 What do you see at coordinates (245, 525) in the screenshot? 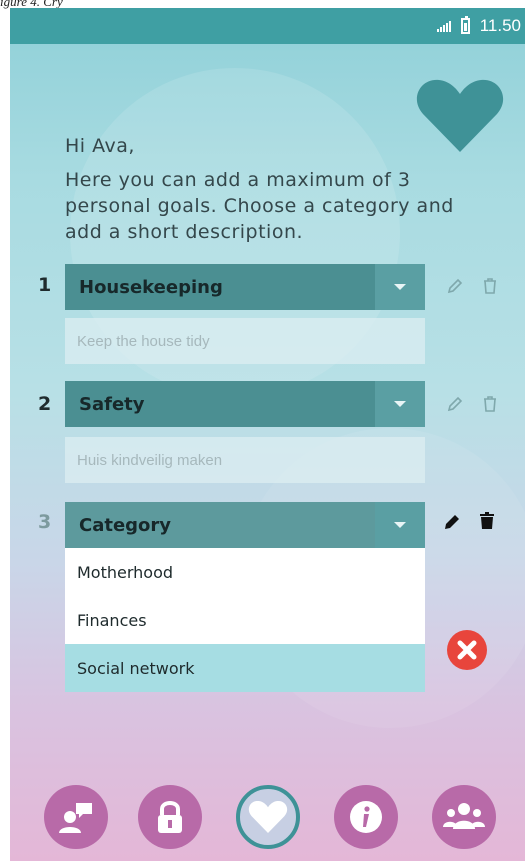
I see `goal-3-category-select: Category` at bounding box center [245, 525].